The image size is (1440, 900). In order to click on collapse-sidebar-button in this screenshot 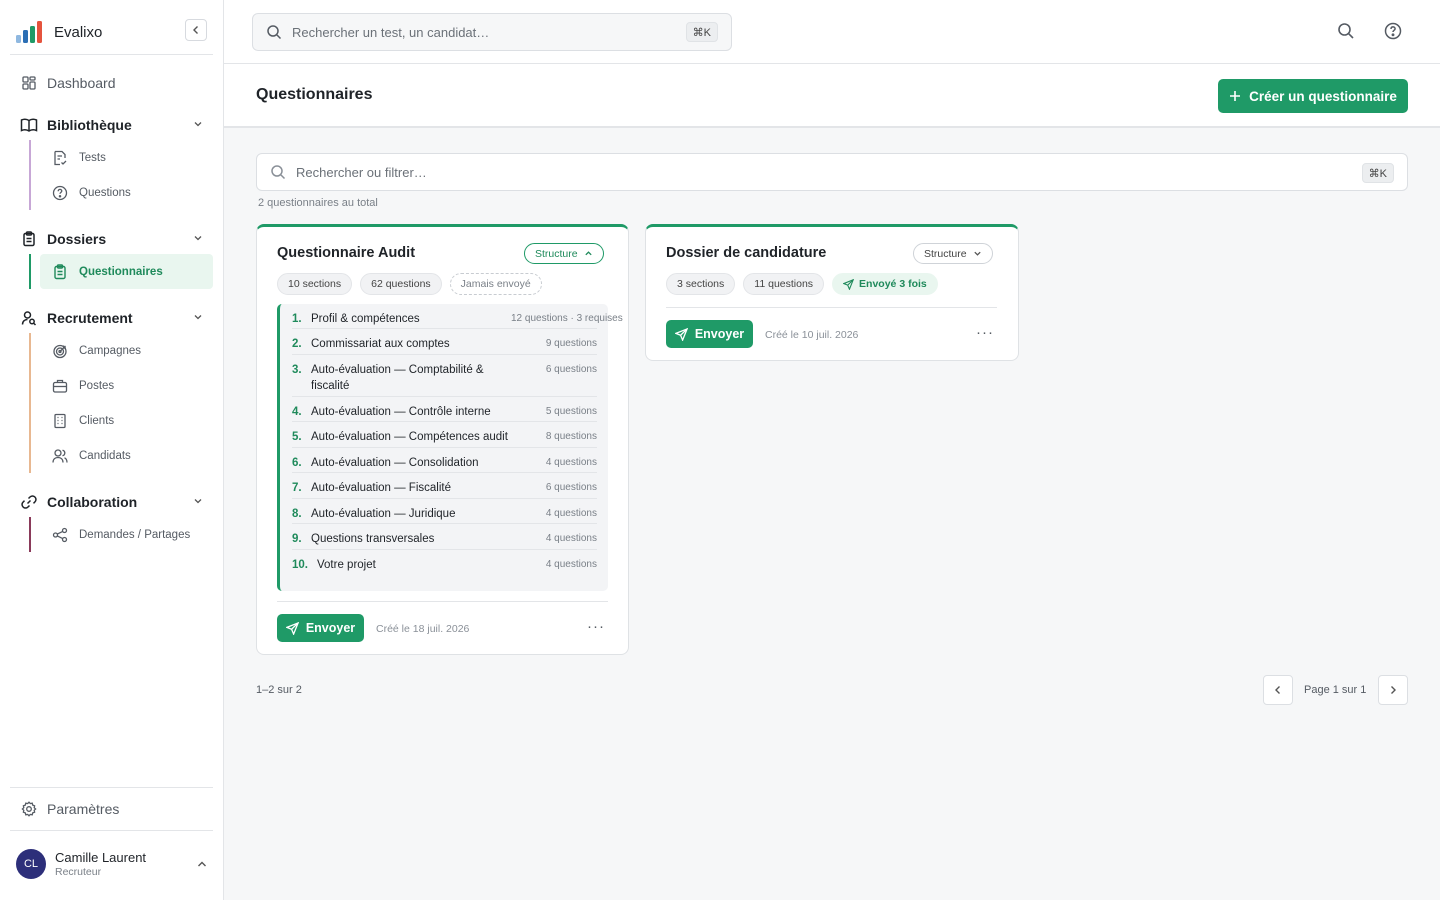, I will do `click(196, 30)`.